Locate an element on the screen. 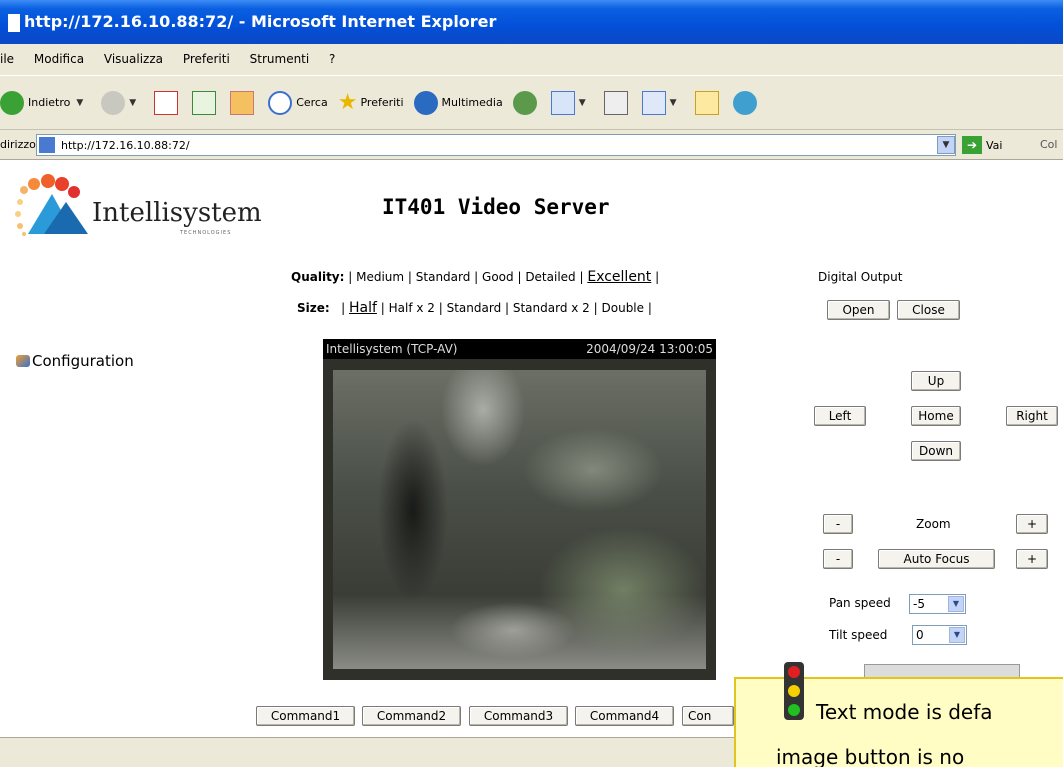 The height and width of the screenshot is (767, 1063). favorites-label: Preferiti is located at coordinates (382, 102).